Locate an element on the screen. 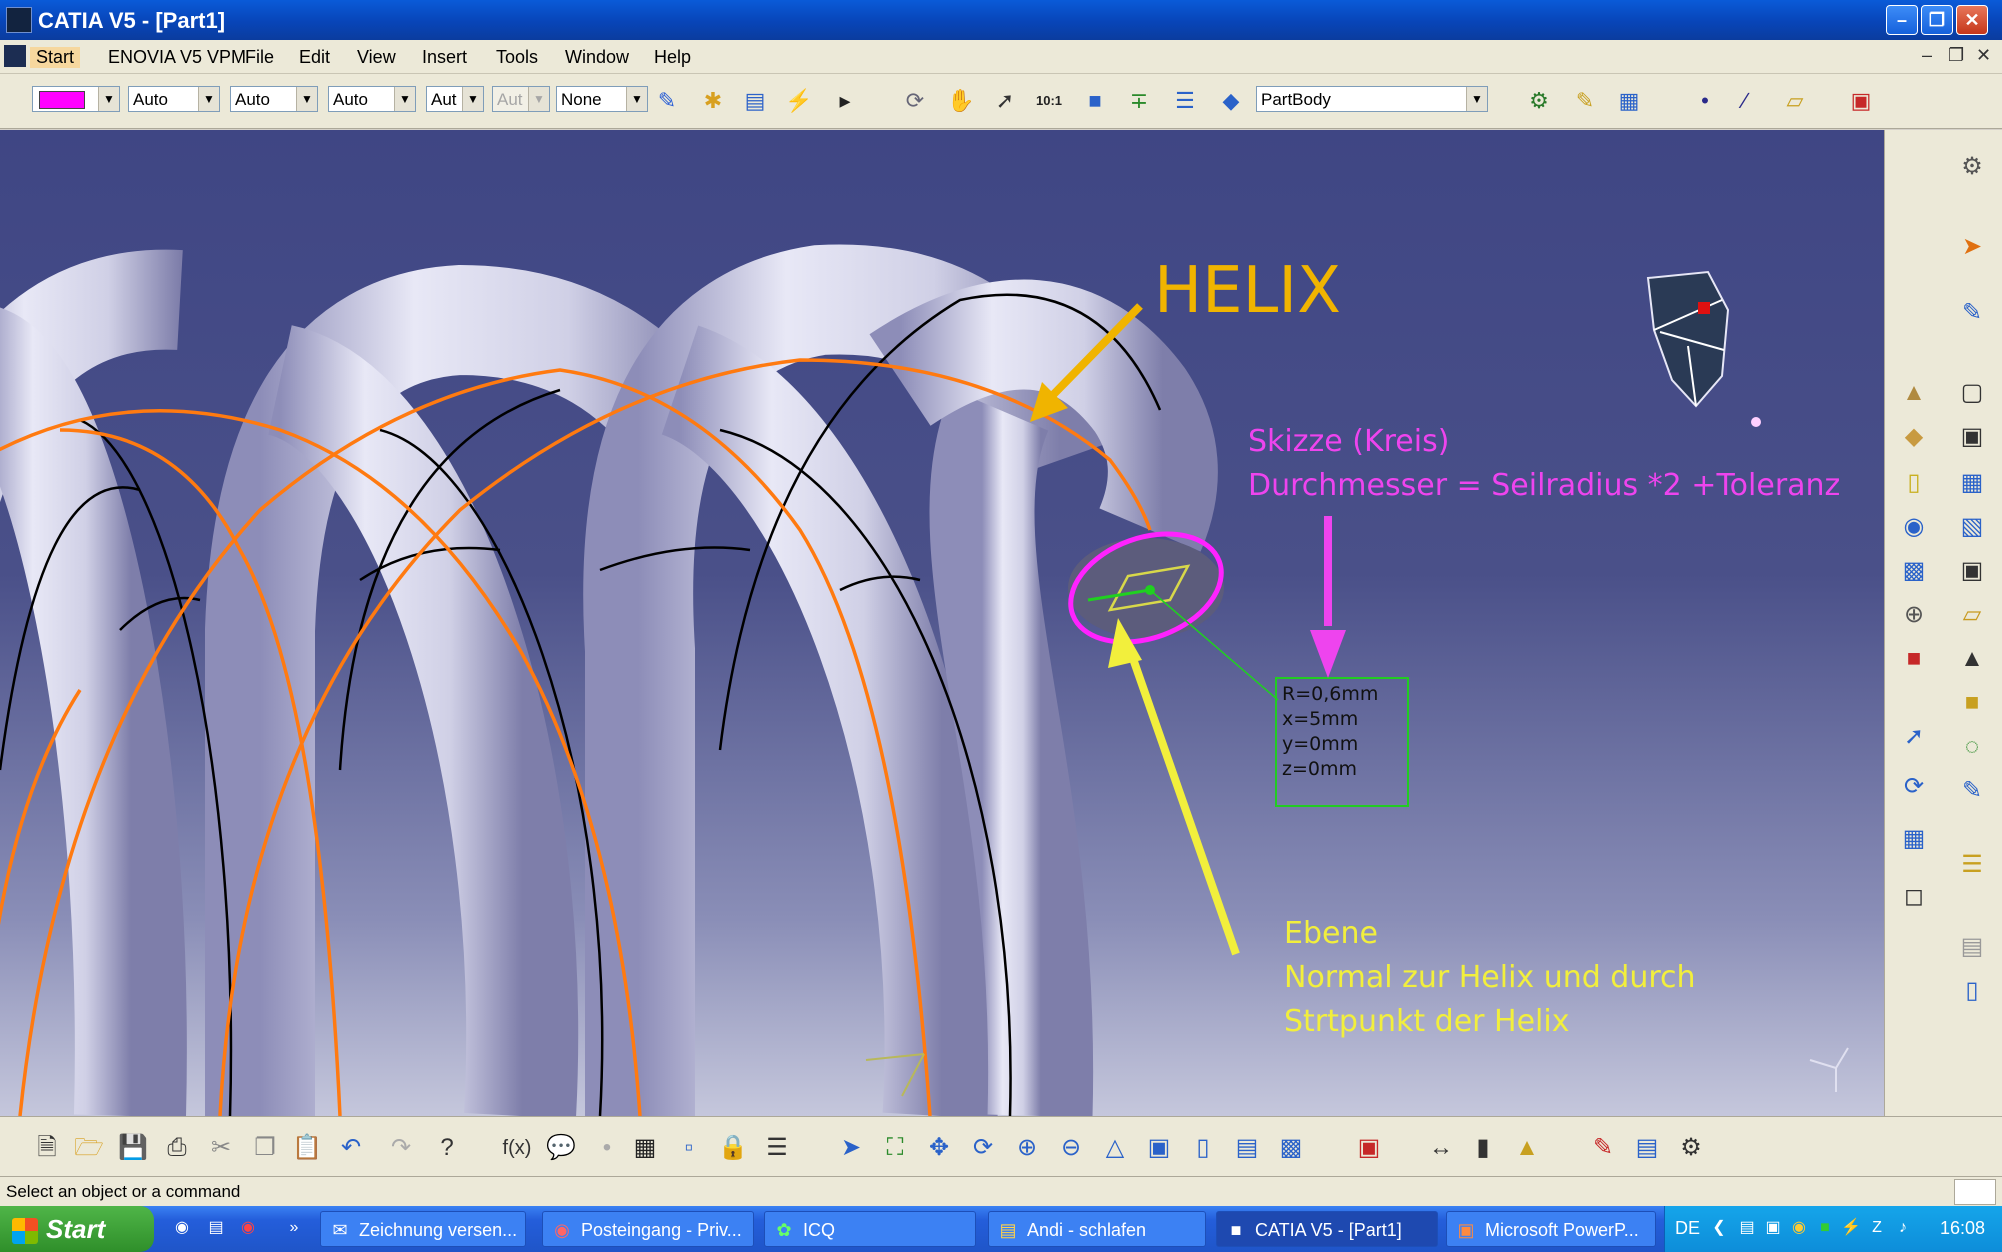  law-icon: ▫ is located at coordinates (689, 1148).